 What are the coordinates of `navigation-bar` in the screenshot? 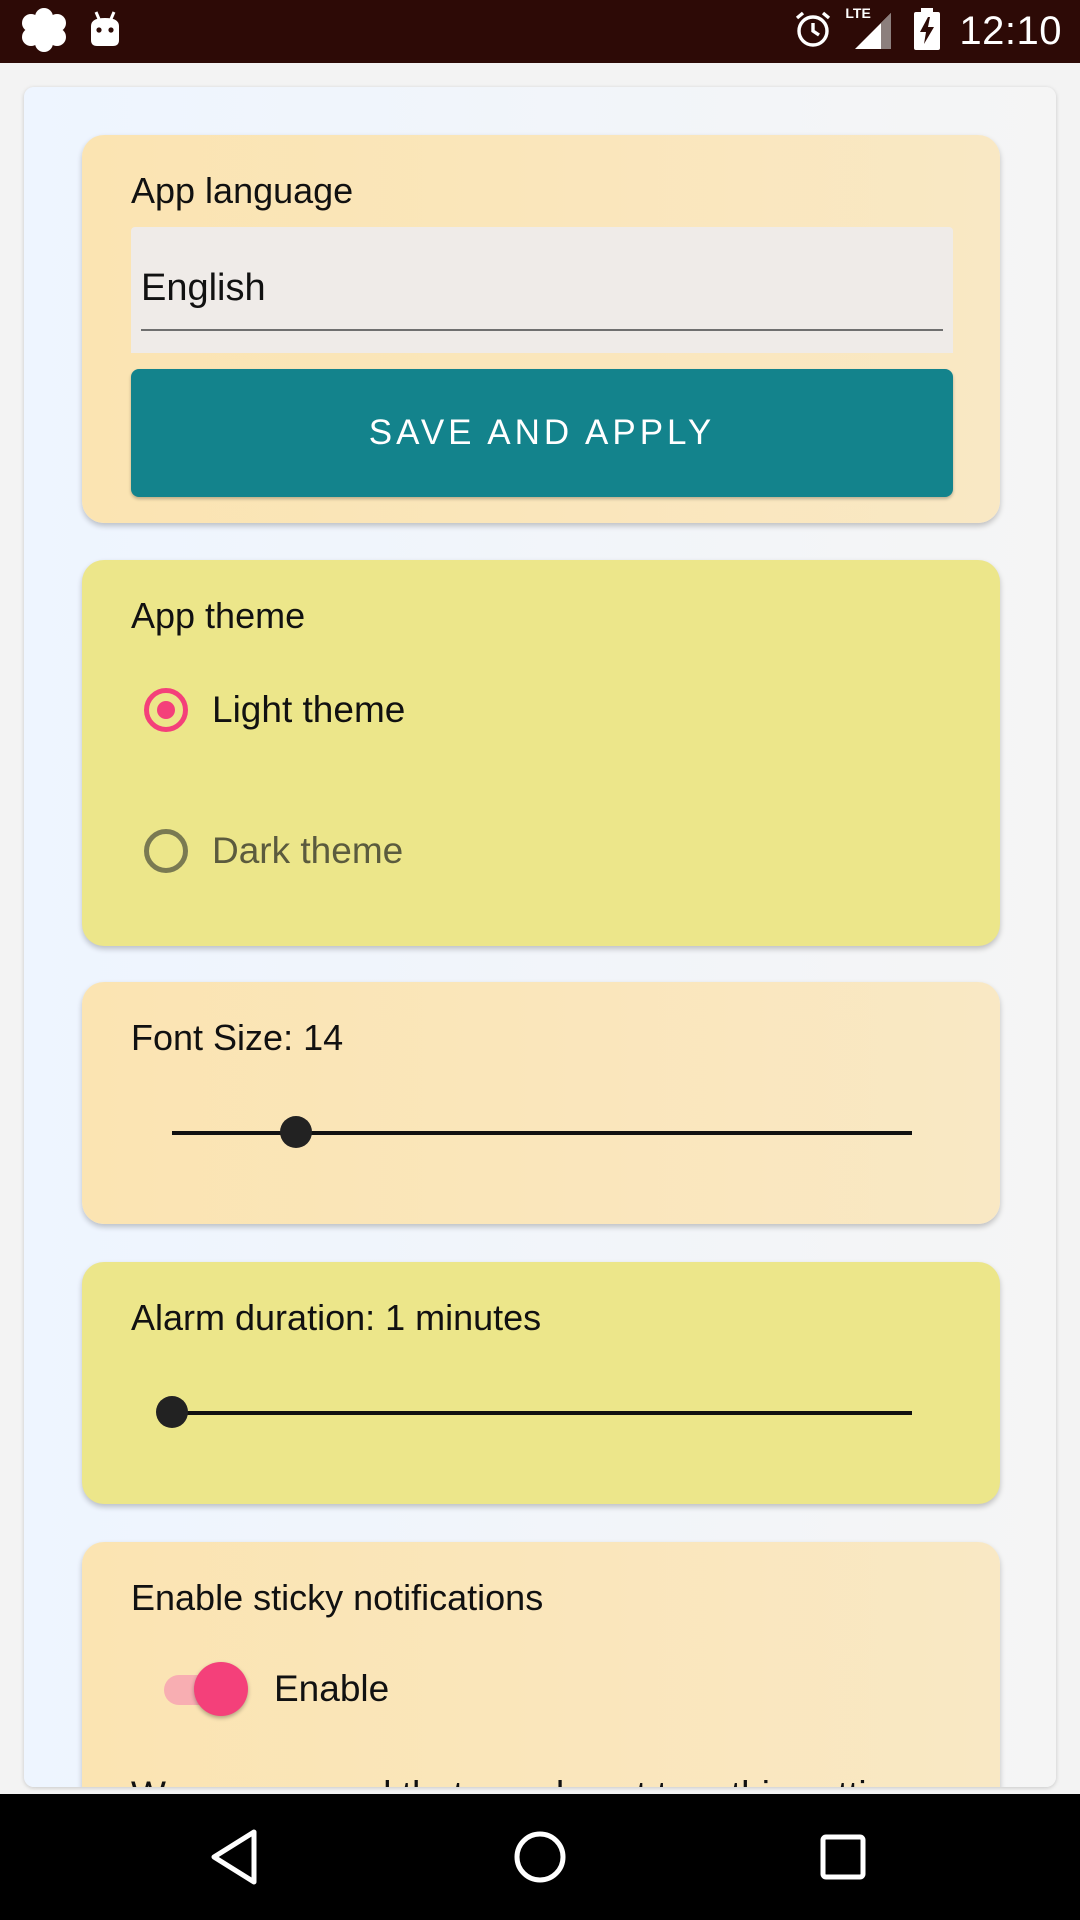 It's located at (540, 1857).